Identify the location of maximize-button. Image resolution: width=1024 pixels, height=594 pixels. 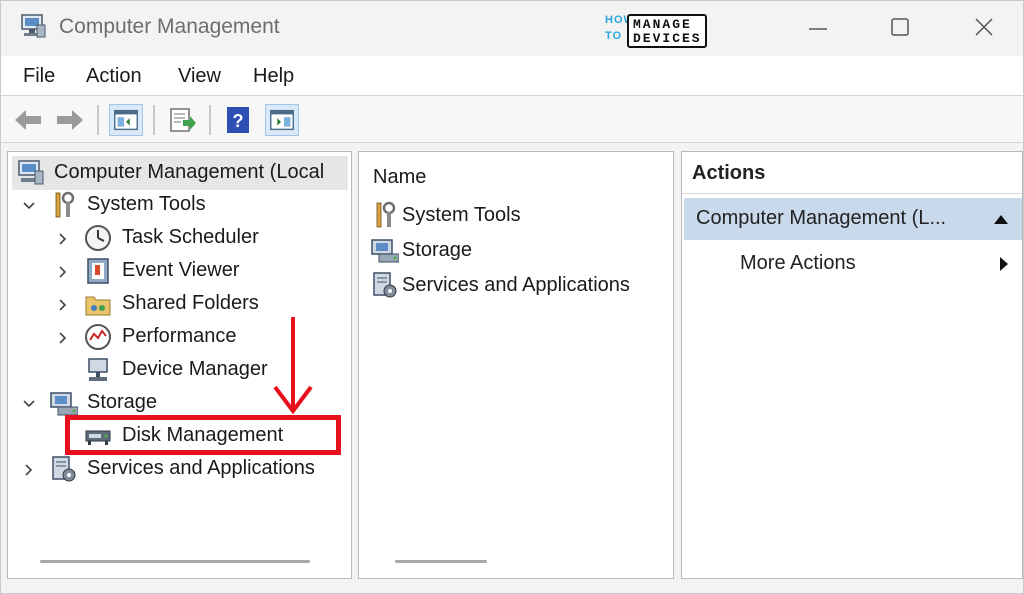
(900, 28).